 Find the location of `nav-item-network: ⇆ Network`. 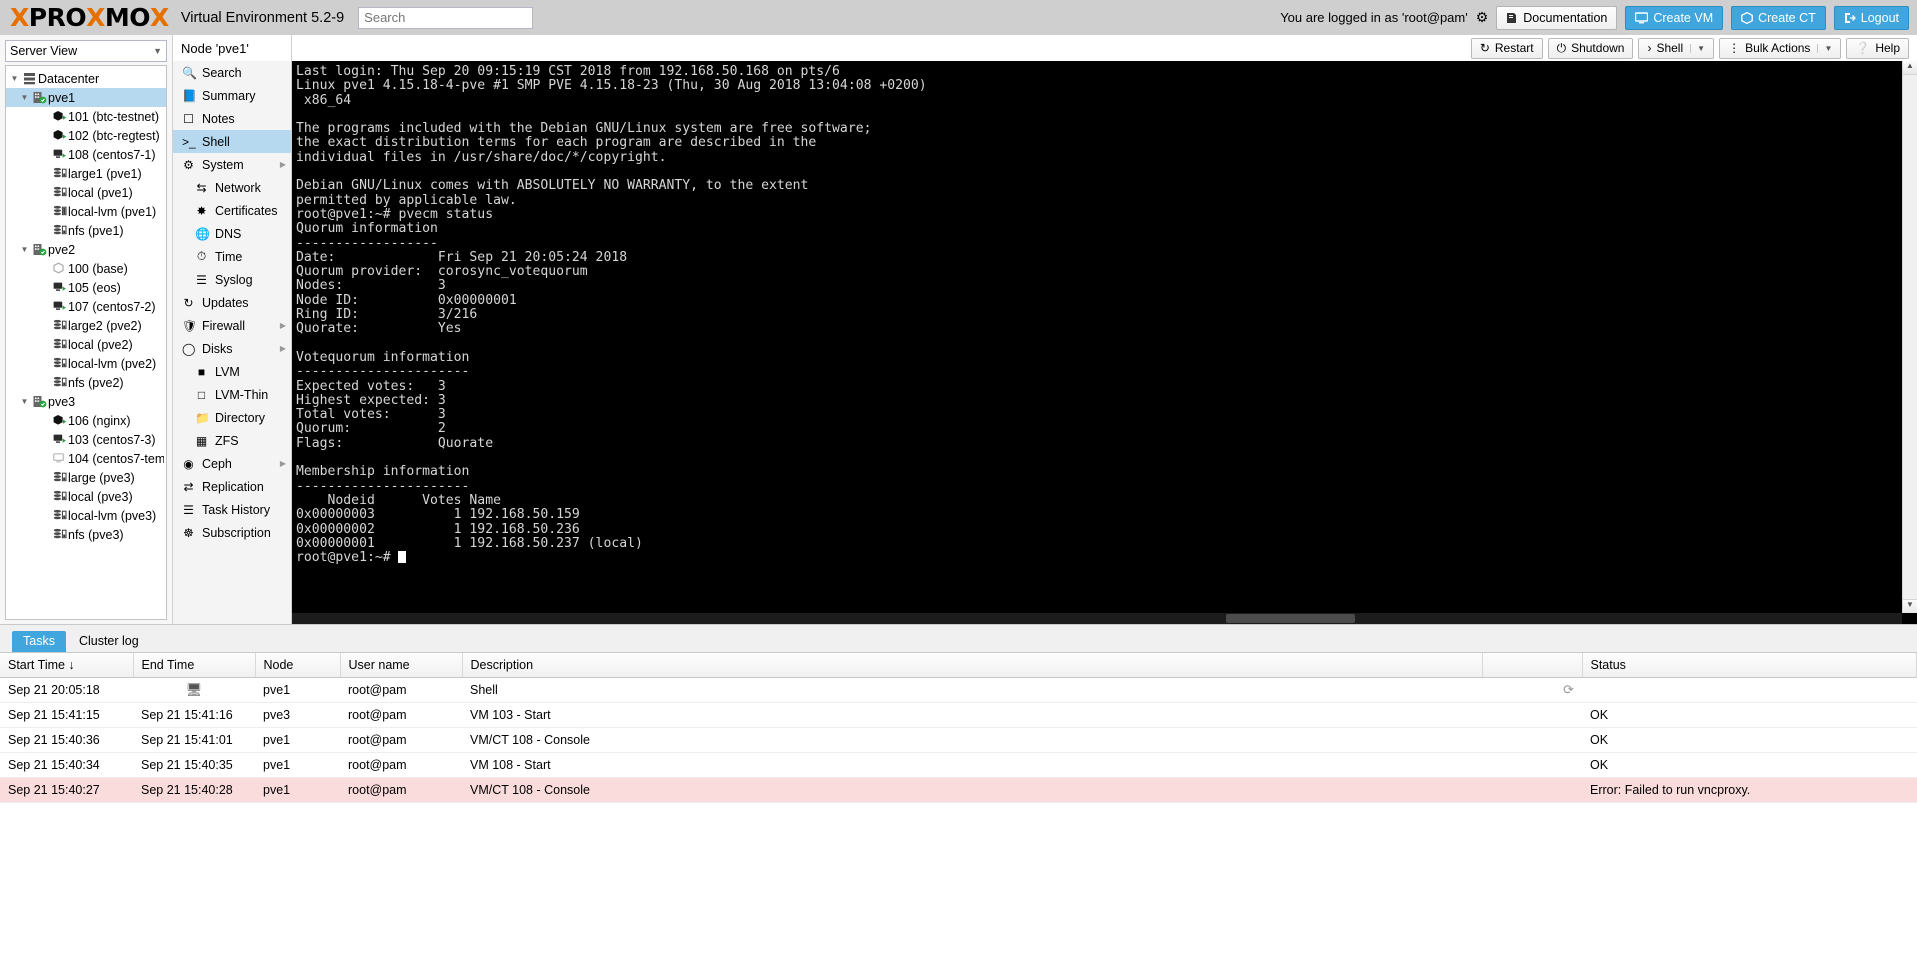

nav-item-network: ⇆ Network is located at coordinates (232, 187).